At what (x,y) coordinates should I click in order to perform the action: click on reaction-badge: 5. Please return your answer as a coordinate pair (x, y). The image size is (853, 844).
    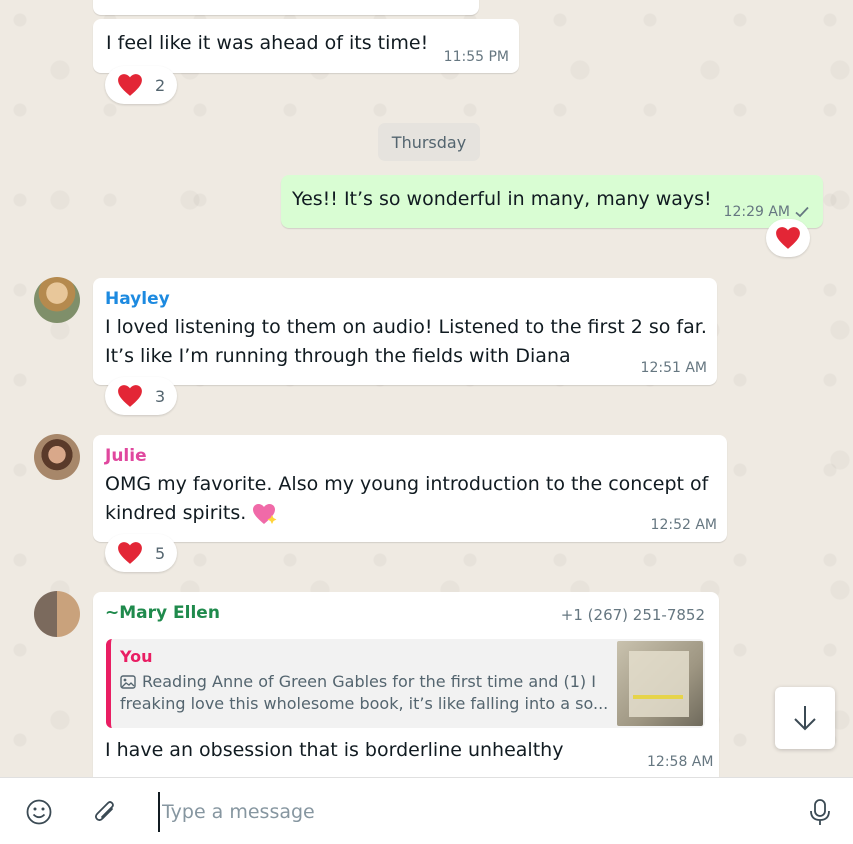
    Looking at the image, I should click on (141, 553).